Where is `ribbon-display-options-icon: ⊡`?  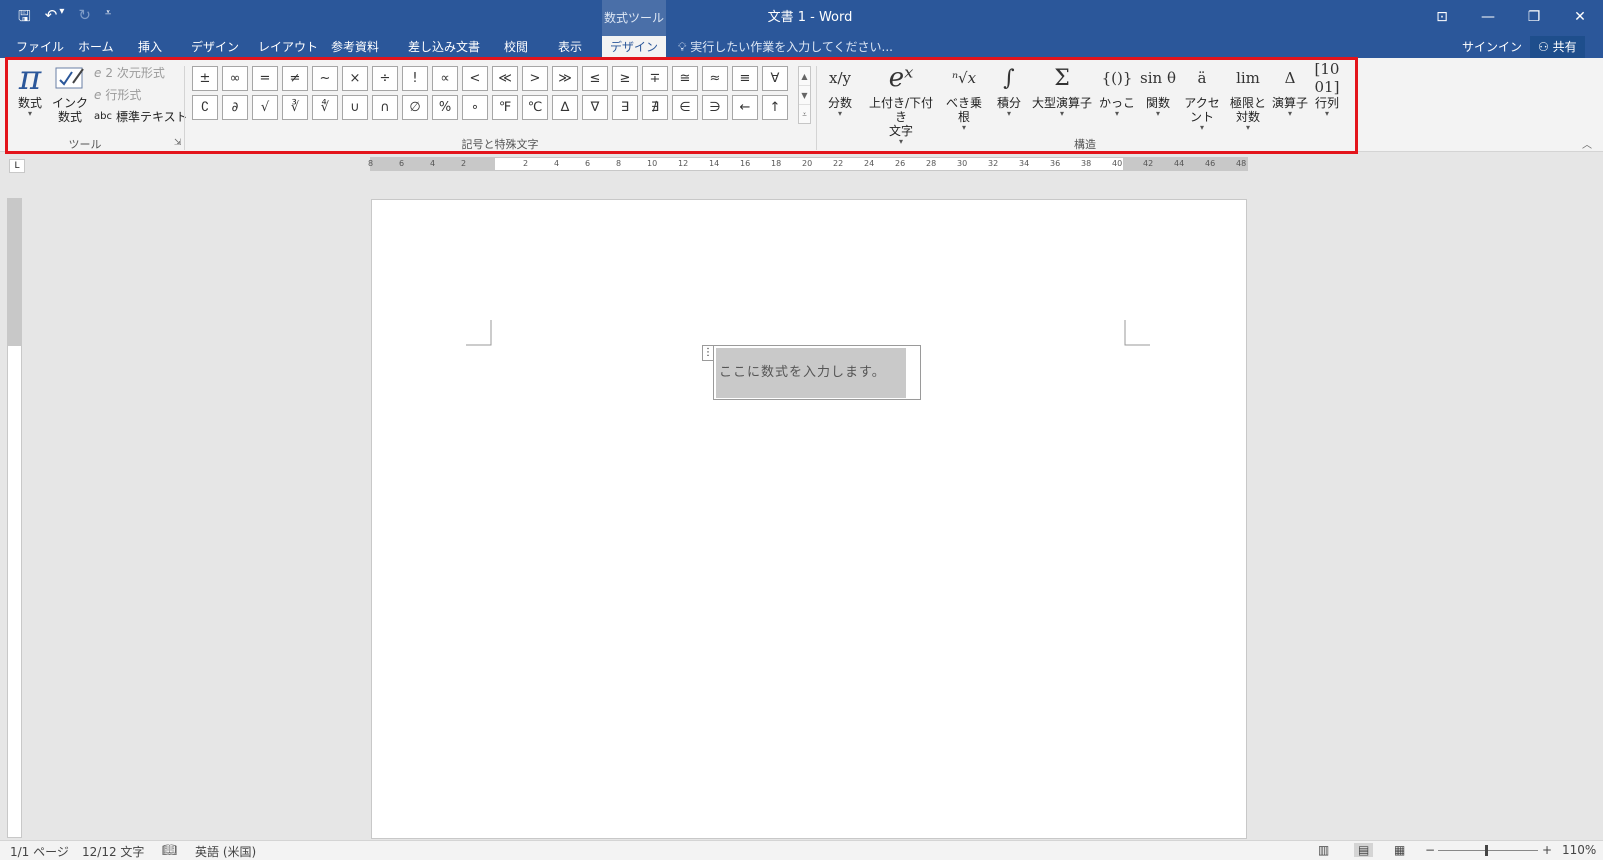
ribbon-display-options-icon: ⊡ is located at coordinates (1442, 18).